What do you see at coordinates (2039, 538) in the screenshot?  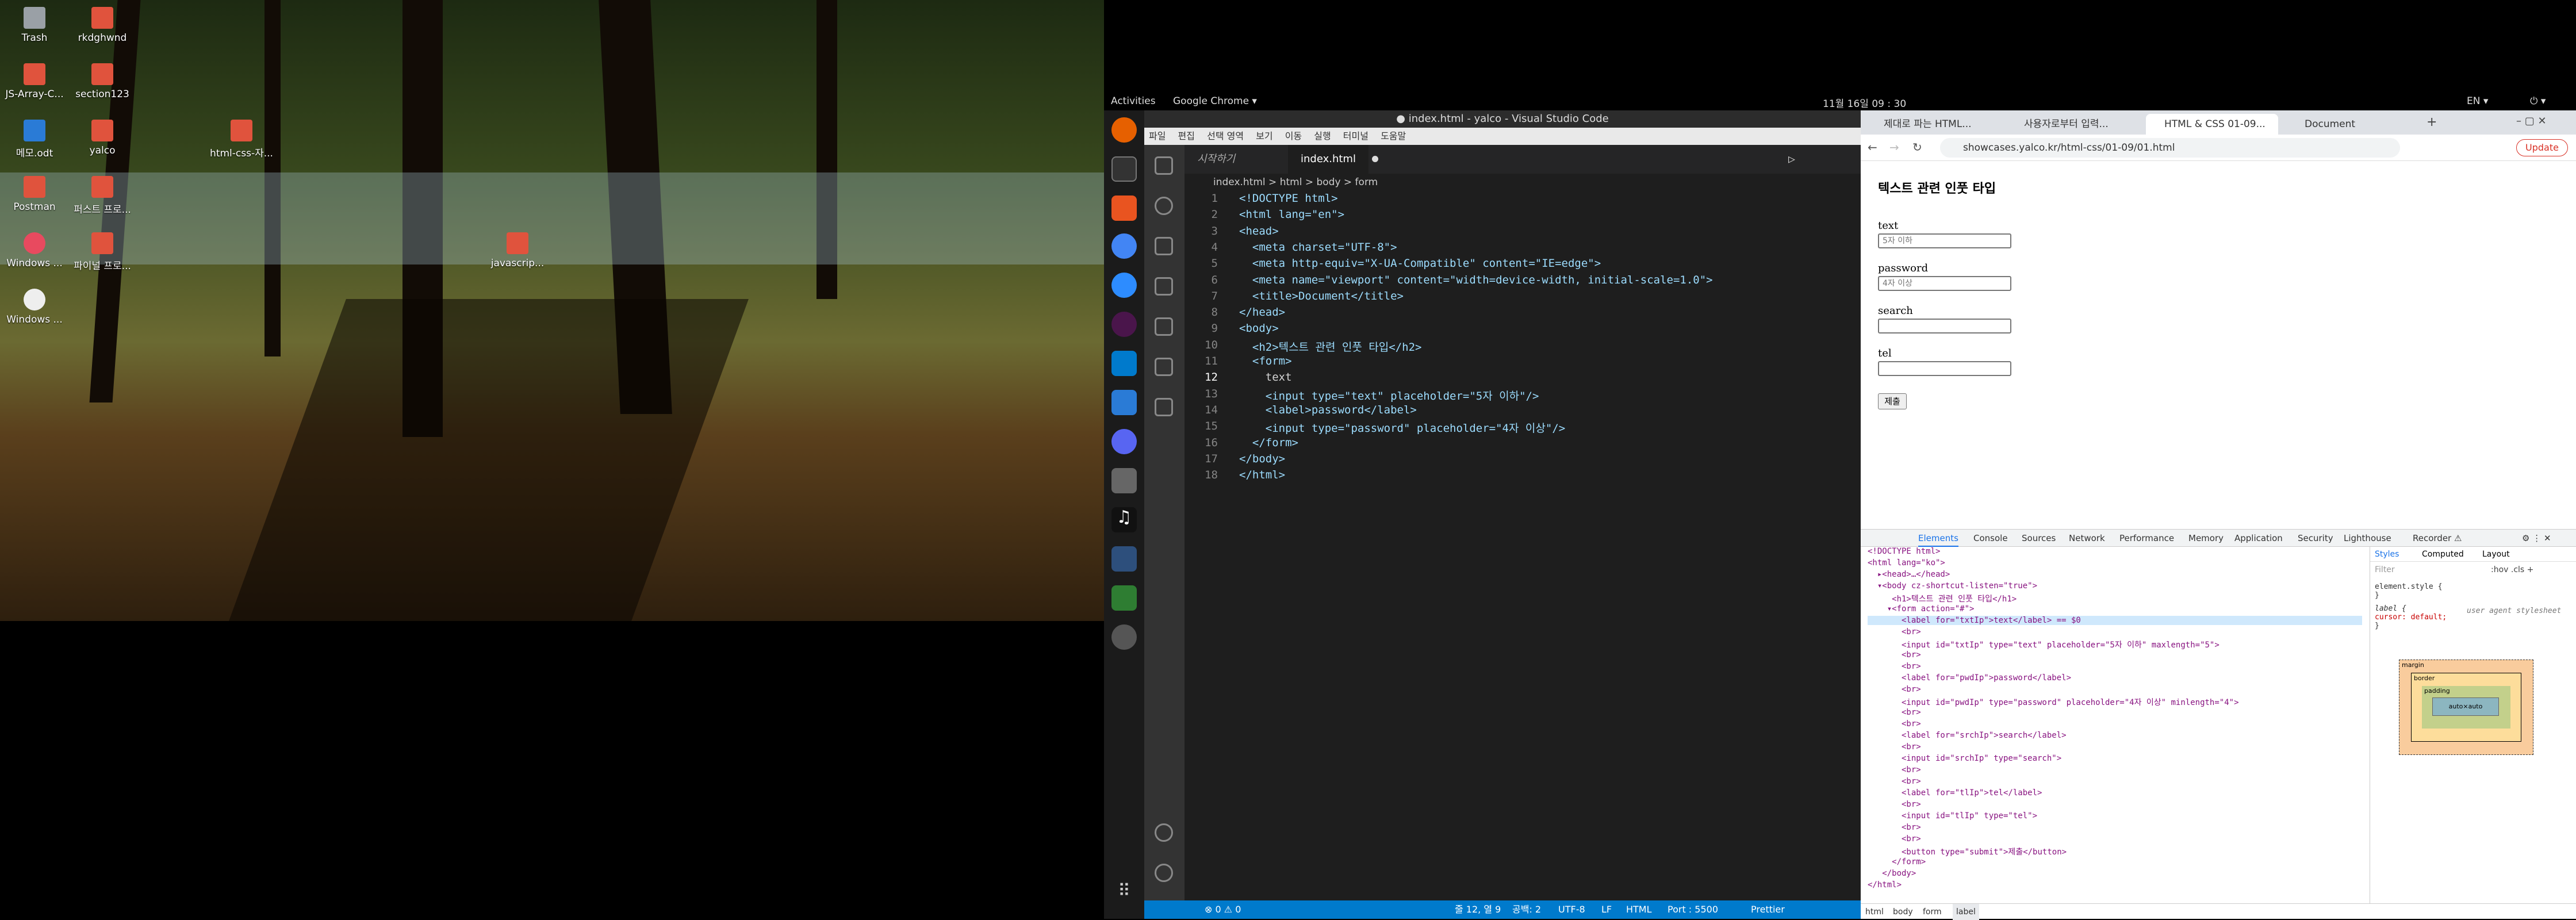 I see `tab-sources: Sources` at bounding box center [2039, 538].